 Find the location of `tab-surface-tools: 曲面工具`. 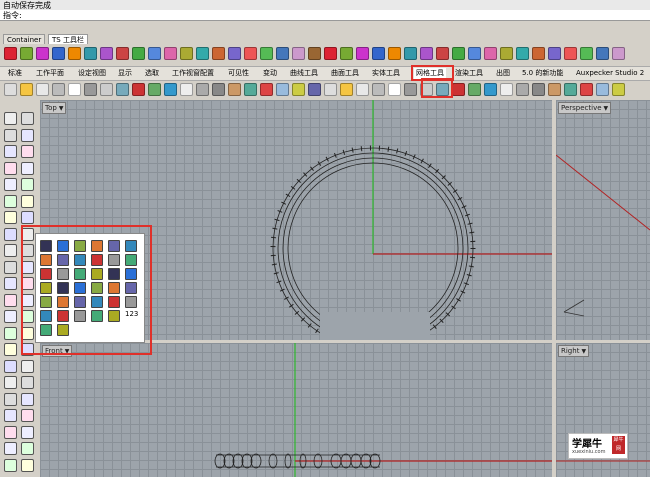

tab-surface-tools: 曲面工具 is located at coordinates (345, 73).